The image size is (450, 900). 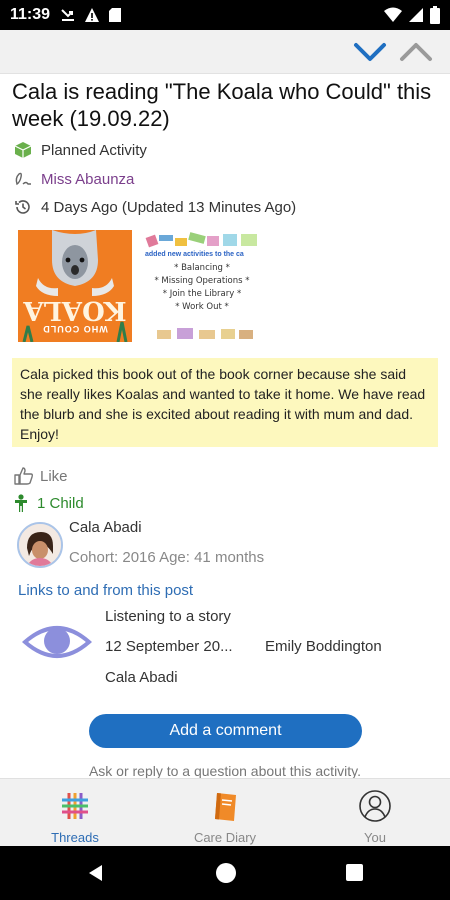 I want to click on tab-you-label: You, so click(x=375, y=837).